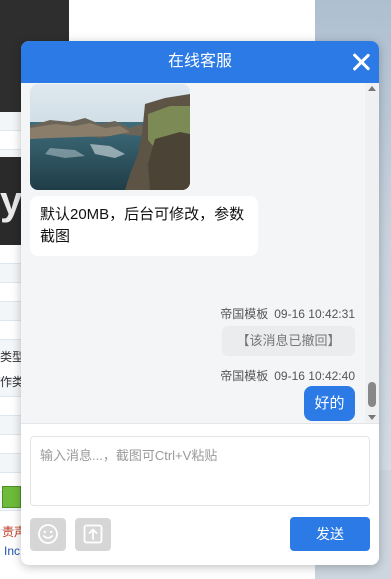 The height and width of the screenshot is (579, 391). What do you see at coordinates (329, 403) in the screenshot?
I see `message-bubble-outgoing: 好的` at bounding box center [329, 403].